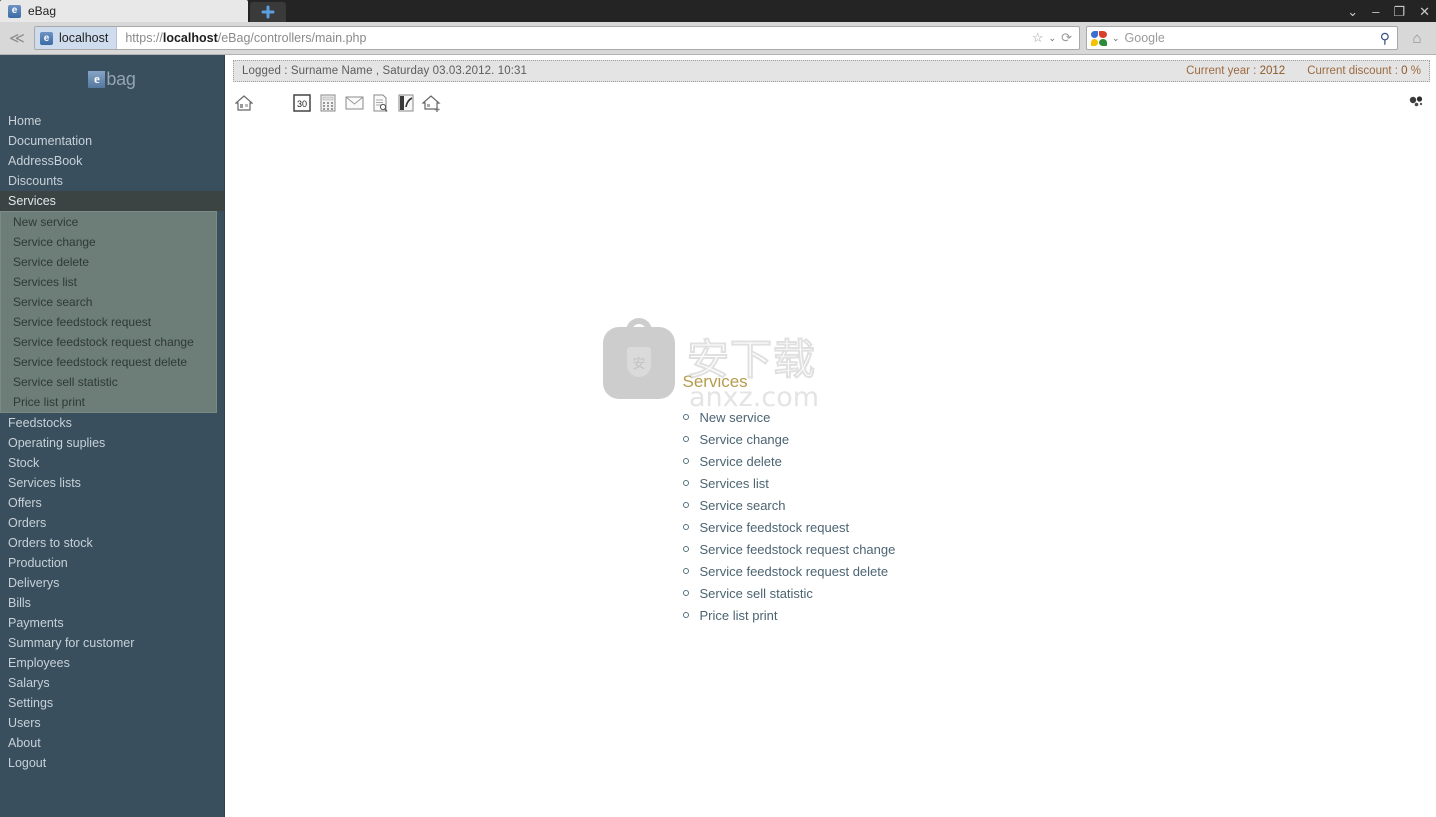  Describe the element at coordinates (1066, 38) in the screenshot. I see `reload-icon: ⟳` at that location.